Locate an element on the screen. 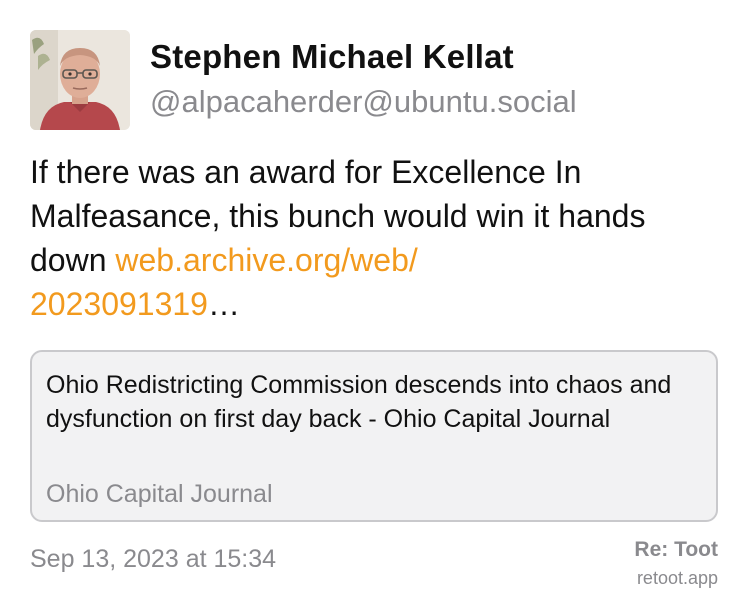 This screenshot has height=606, width=750. brand-watermark: Re: Toot retoot.app is located at coordinates (676, 563).